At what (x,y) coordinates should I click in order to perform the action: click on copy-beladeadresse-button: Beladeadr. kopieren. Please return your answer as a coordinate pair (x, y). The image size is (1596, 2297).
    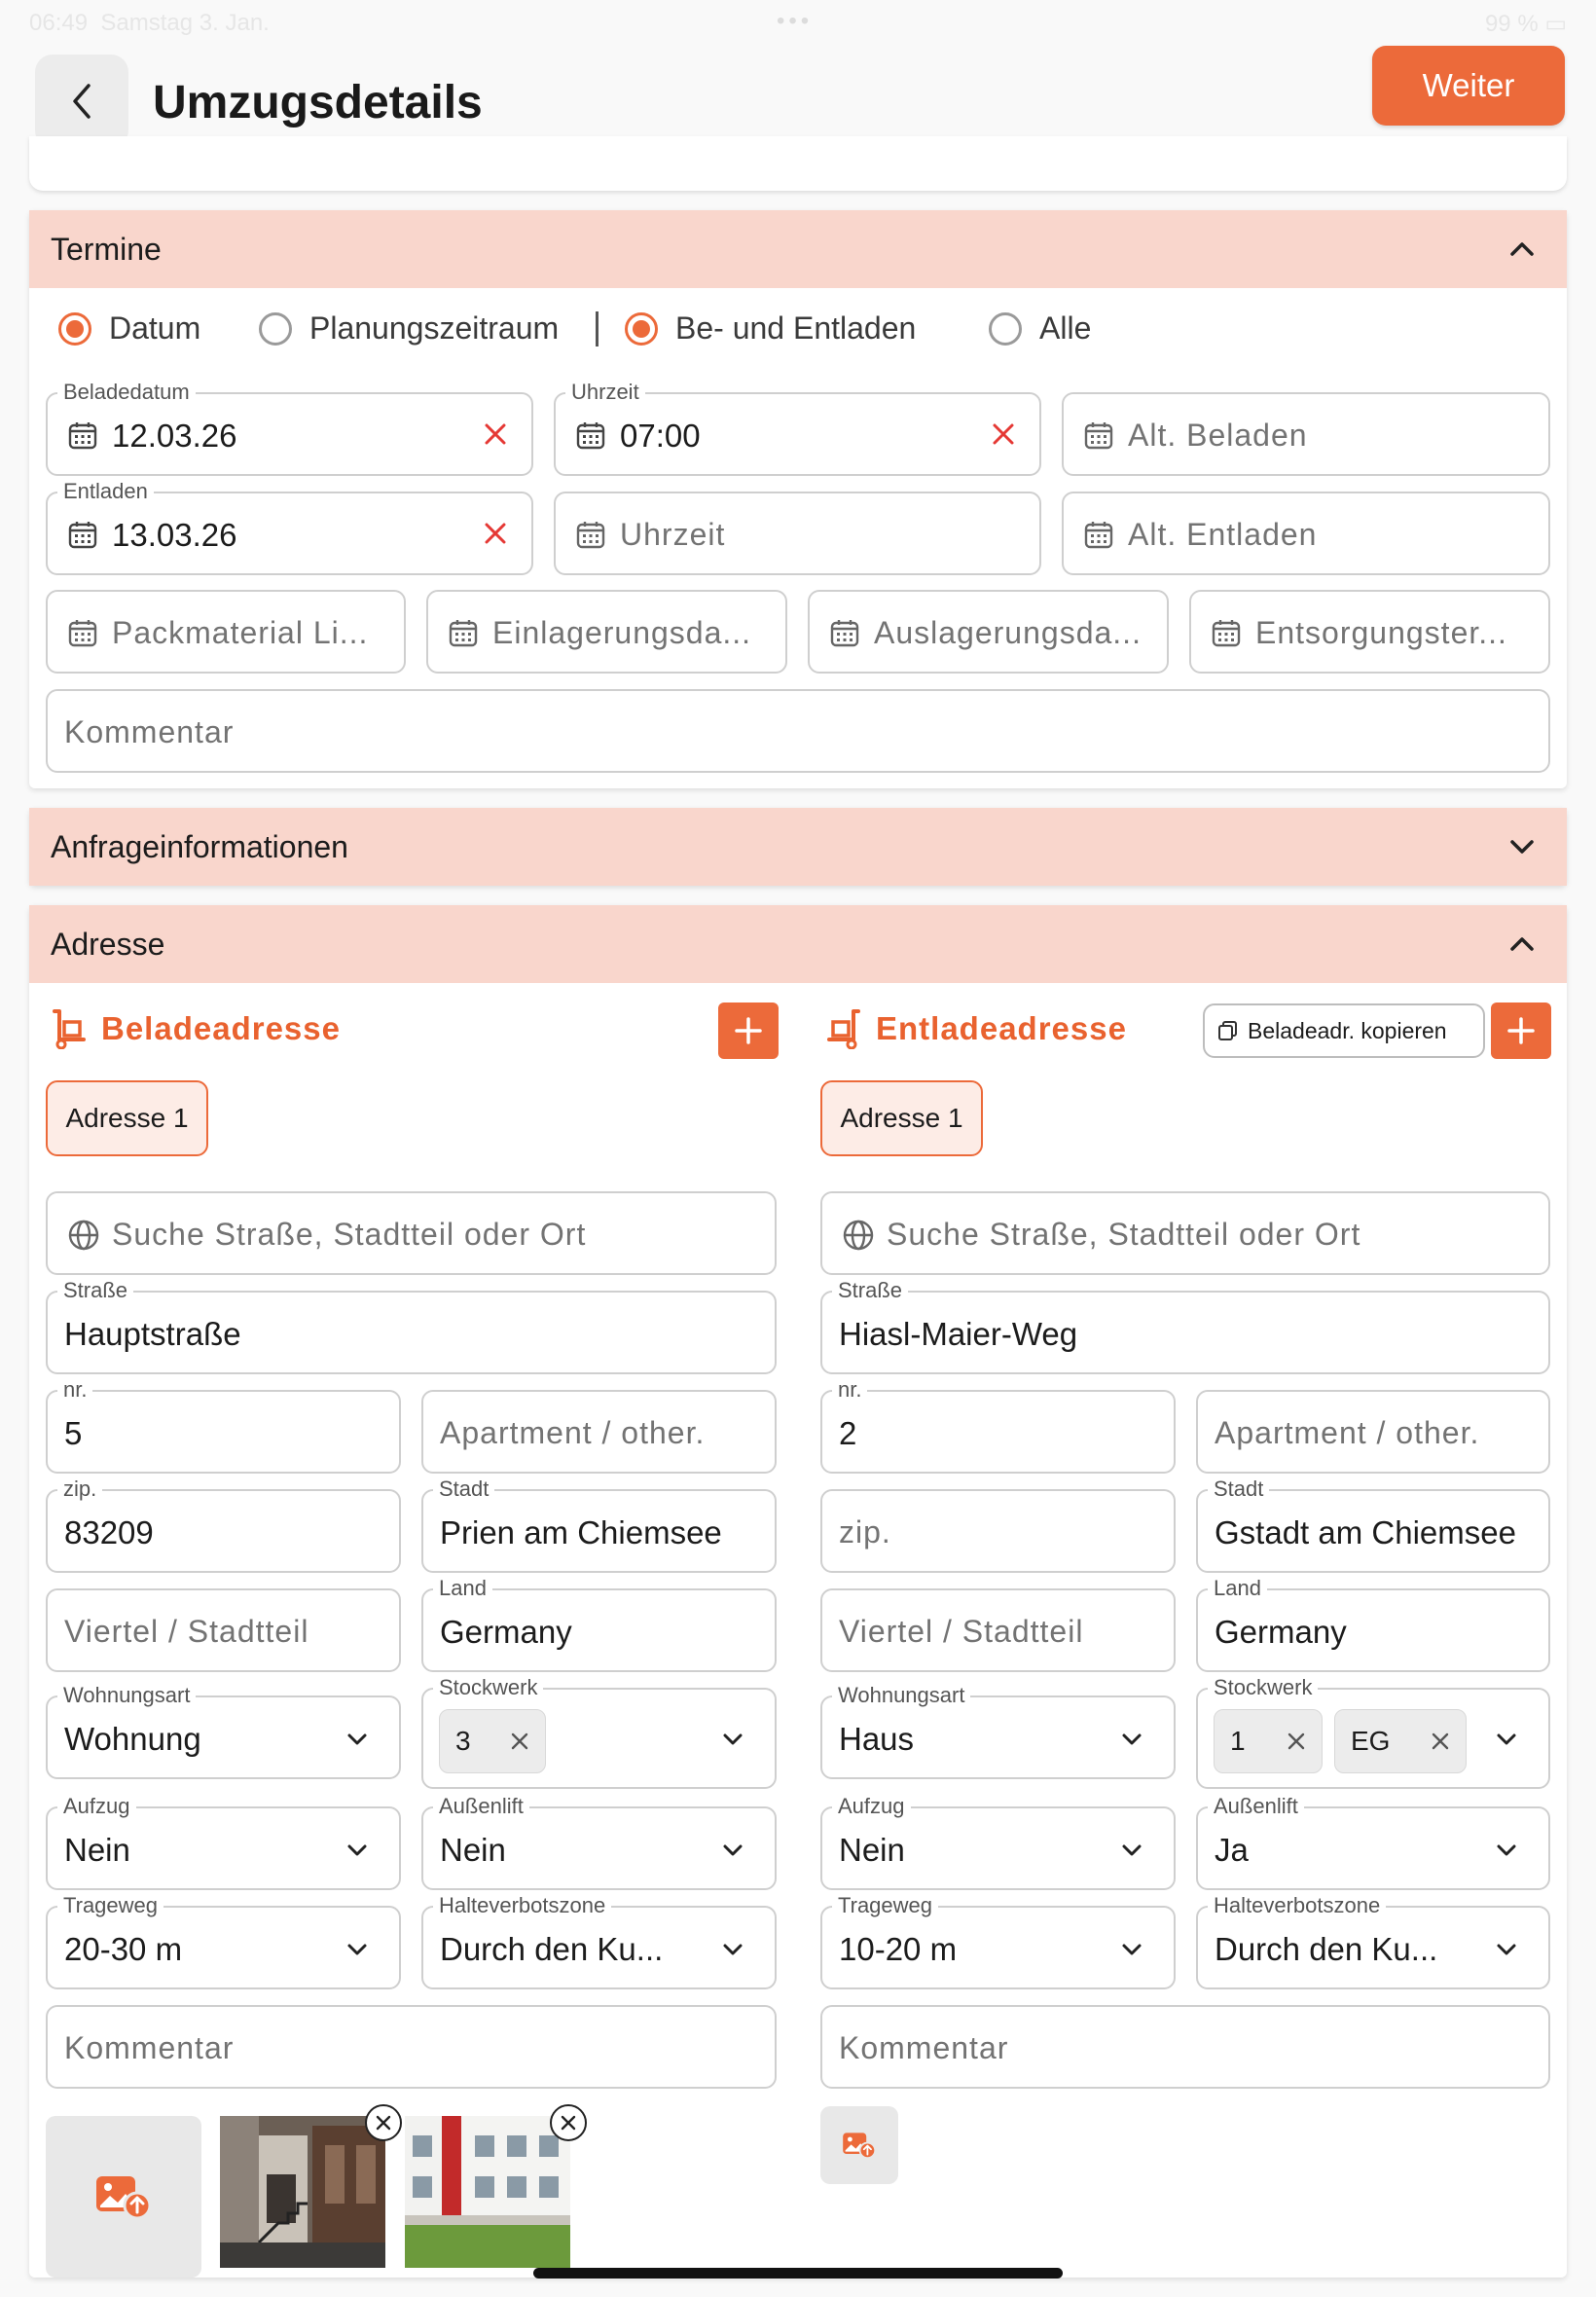
    Looking at the image, I should click on (1344, 1030).